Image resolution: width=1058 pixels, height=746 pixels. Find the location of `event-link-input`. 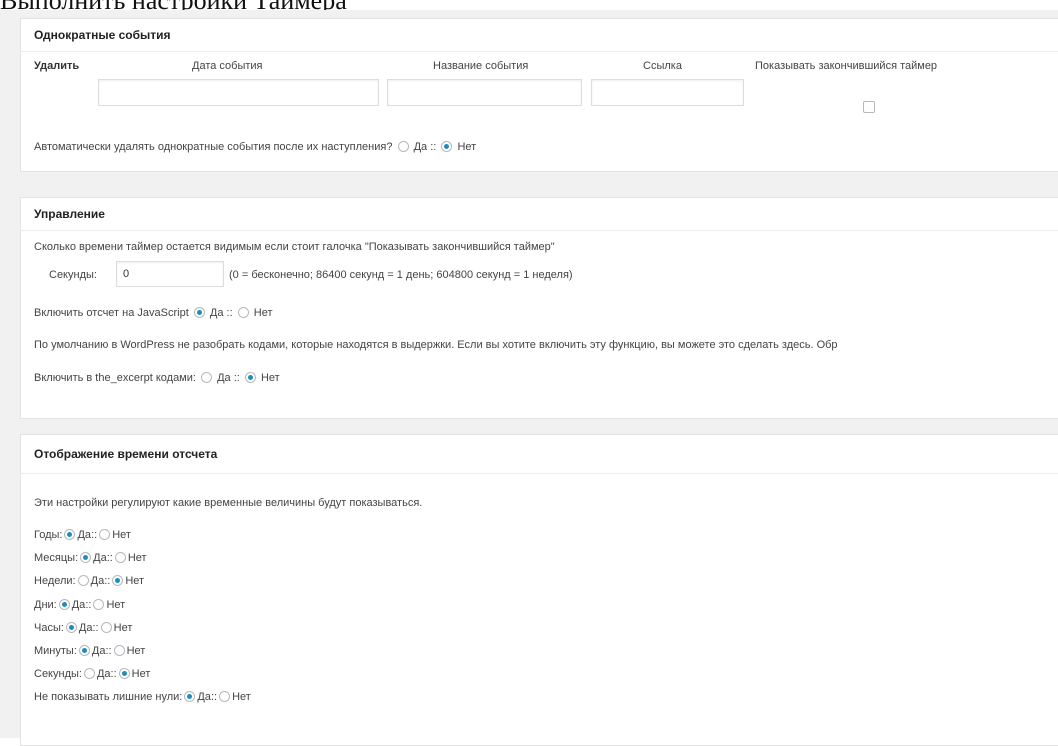

event-link-input is located at coordinates (667, 92).